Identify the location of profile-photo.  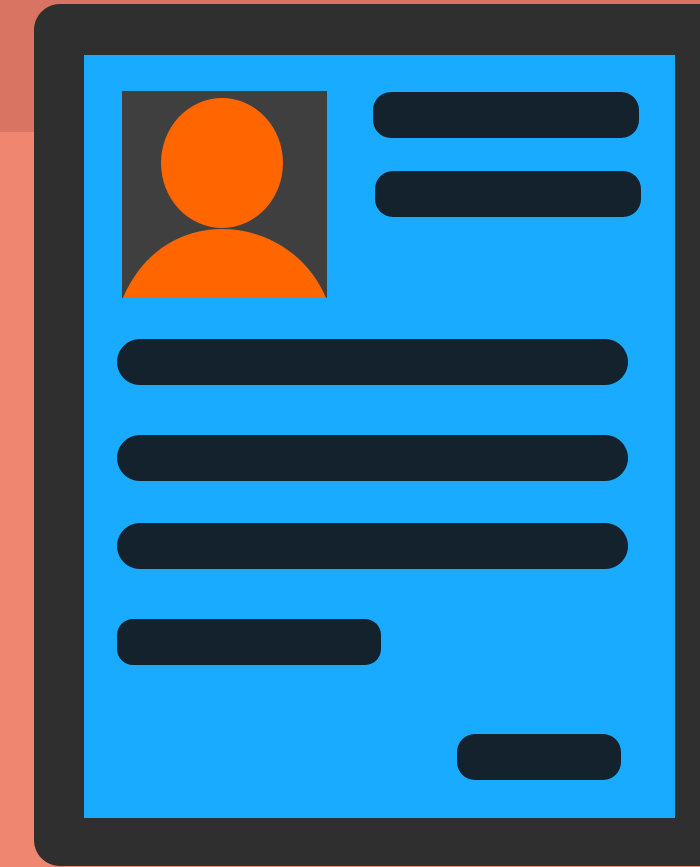
(224, 194).